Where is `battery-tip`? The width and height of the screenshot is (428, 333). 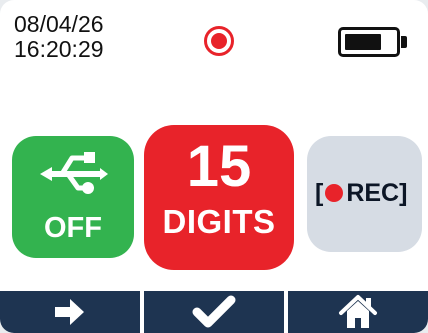 battery-tip is located at coordinates (404, 42).